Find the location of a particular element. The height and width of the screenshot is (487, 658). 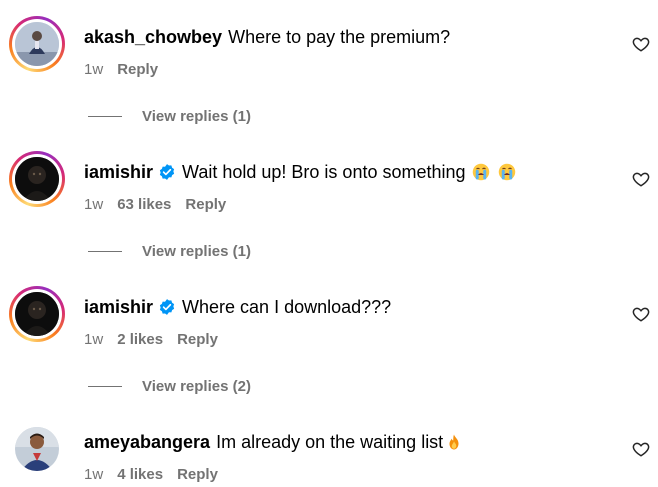

fire-emoji-icon is located at coordinates (454, 442).